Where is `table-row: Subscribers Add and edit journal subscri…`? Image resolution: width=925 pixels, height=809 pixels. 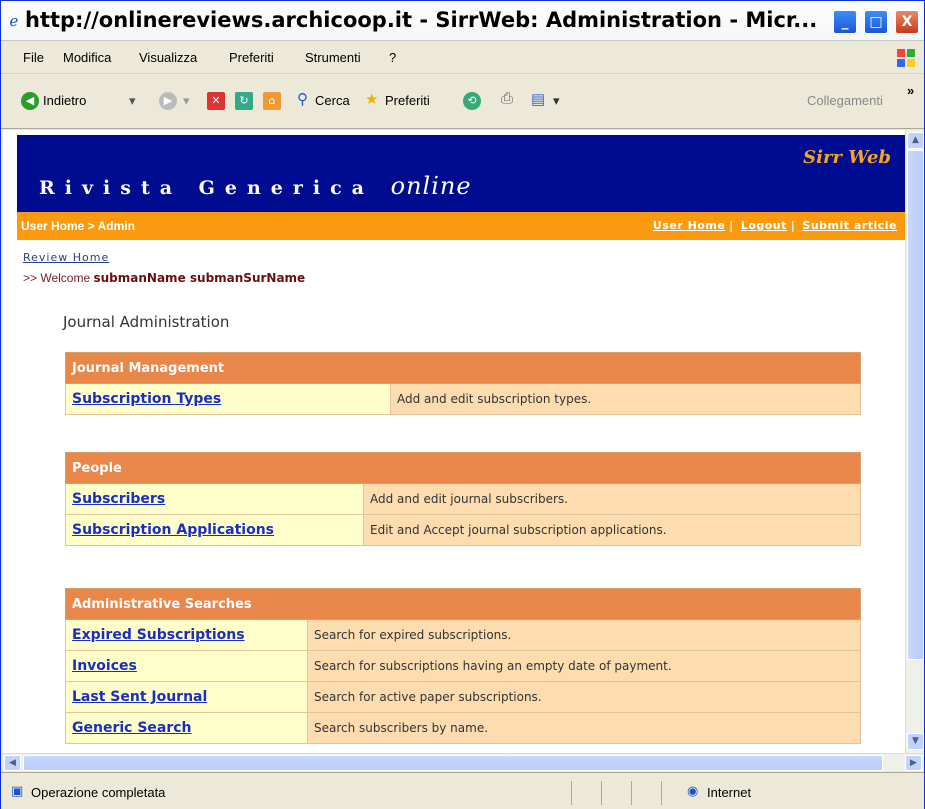 table-row: Subscribers Add and edit journal subscri… is located at coordinates (463, 499).